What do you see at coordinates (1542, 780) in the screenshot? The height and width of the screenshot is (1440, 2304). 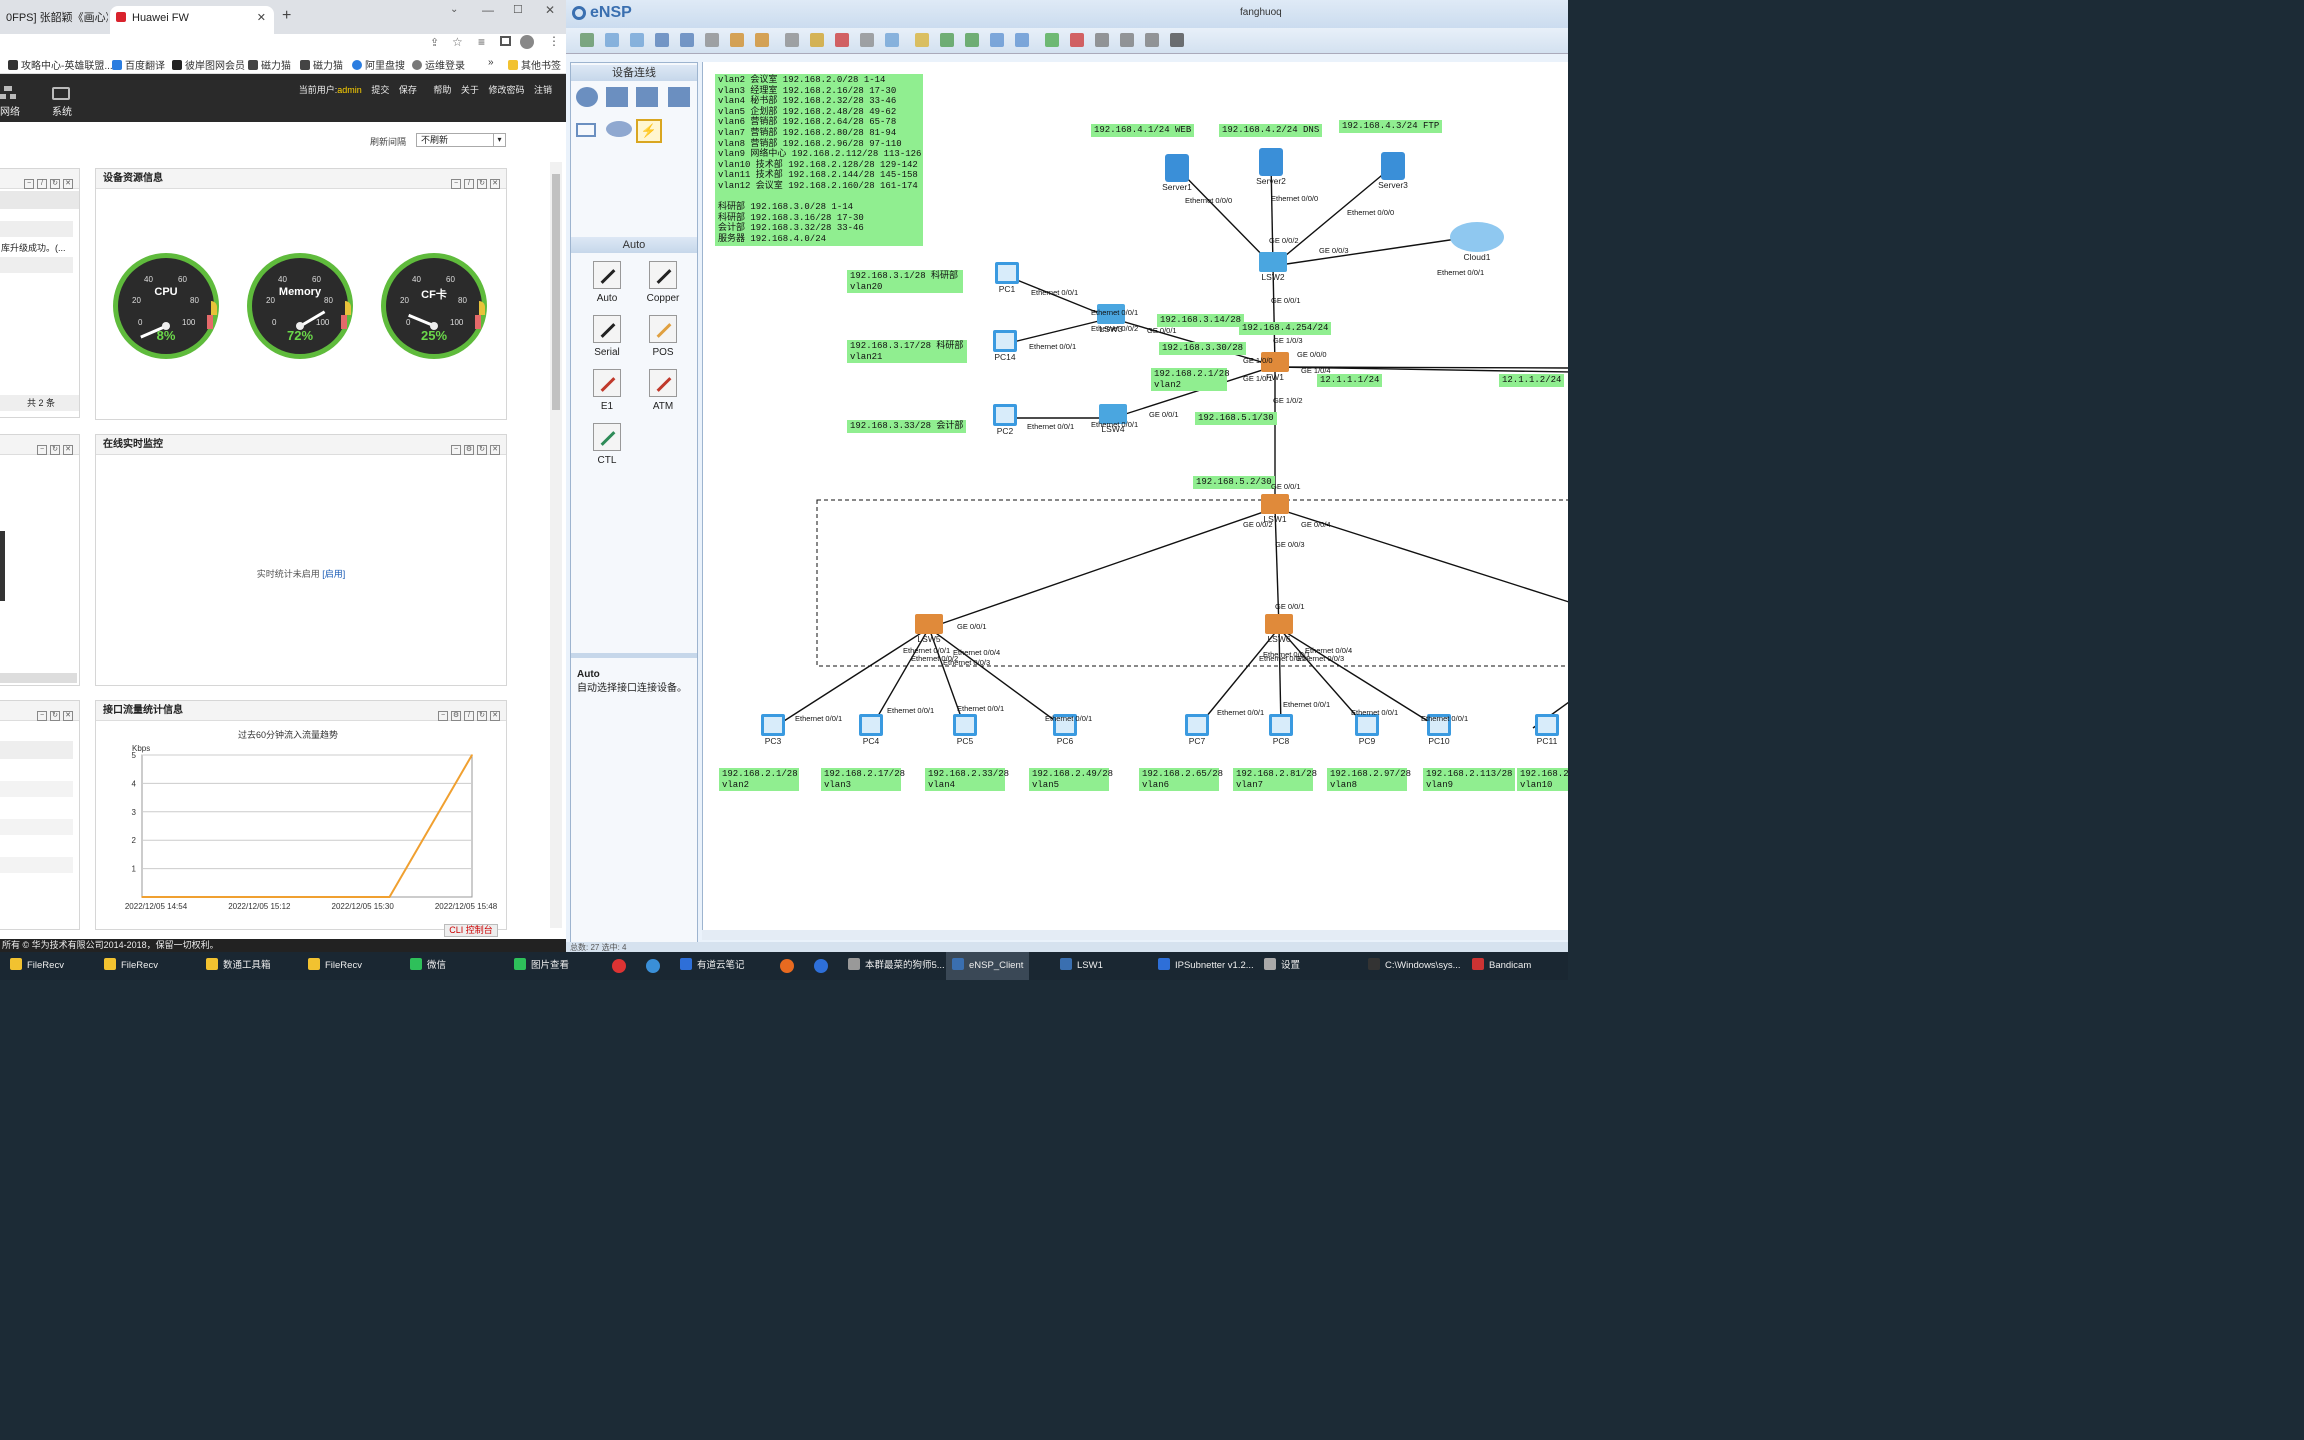 I see `note-pc11: 192.168.2. vlan10` at bounding box center [1542, 780].